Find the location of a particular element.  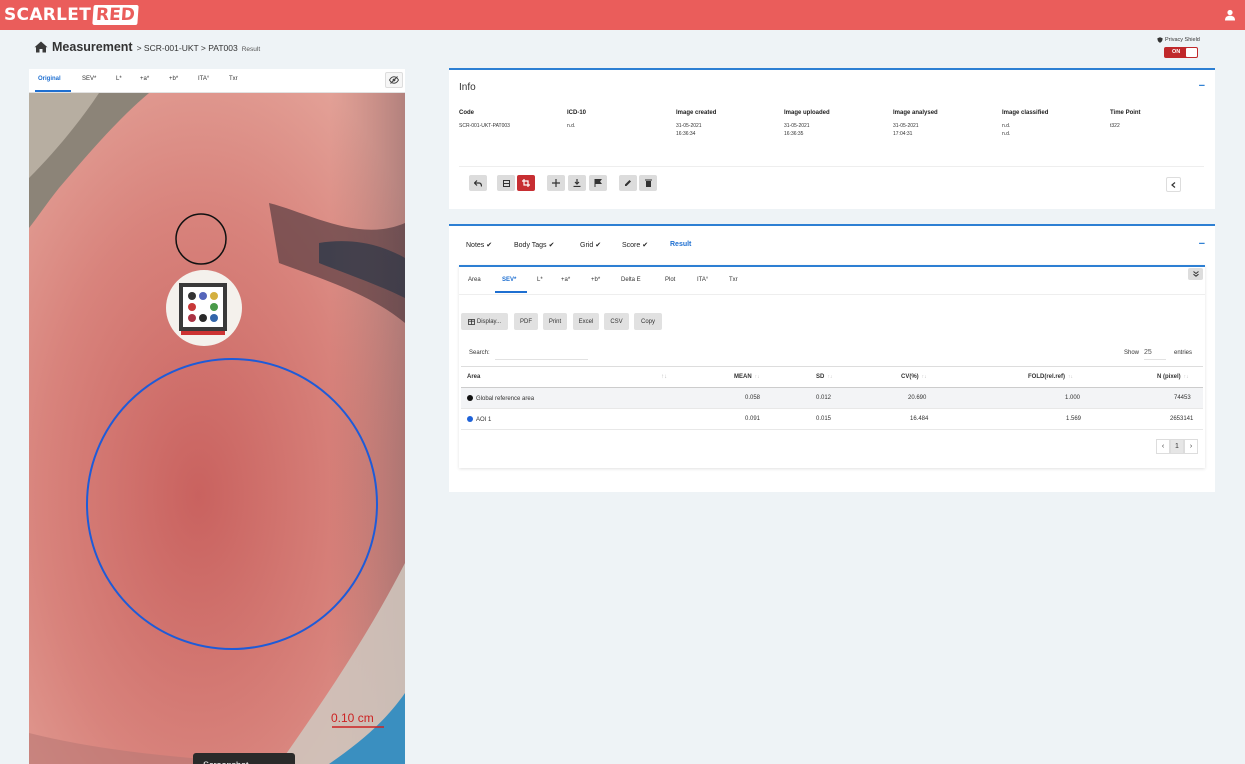

entries-label: entries is located at coordinates (1183, 353).